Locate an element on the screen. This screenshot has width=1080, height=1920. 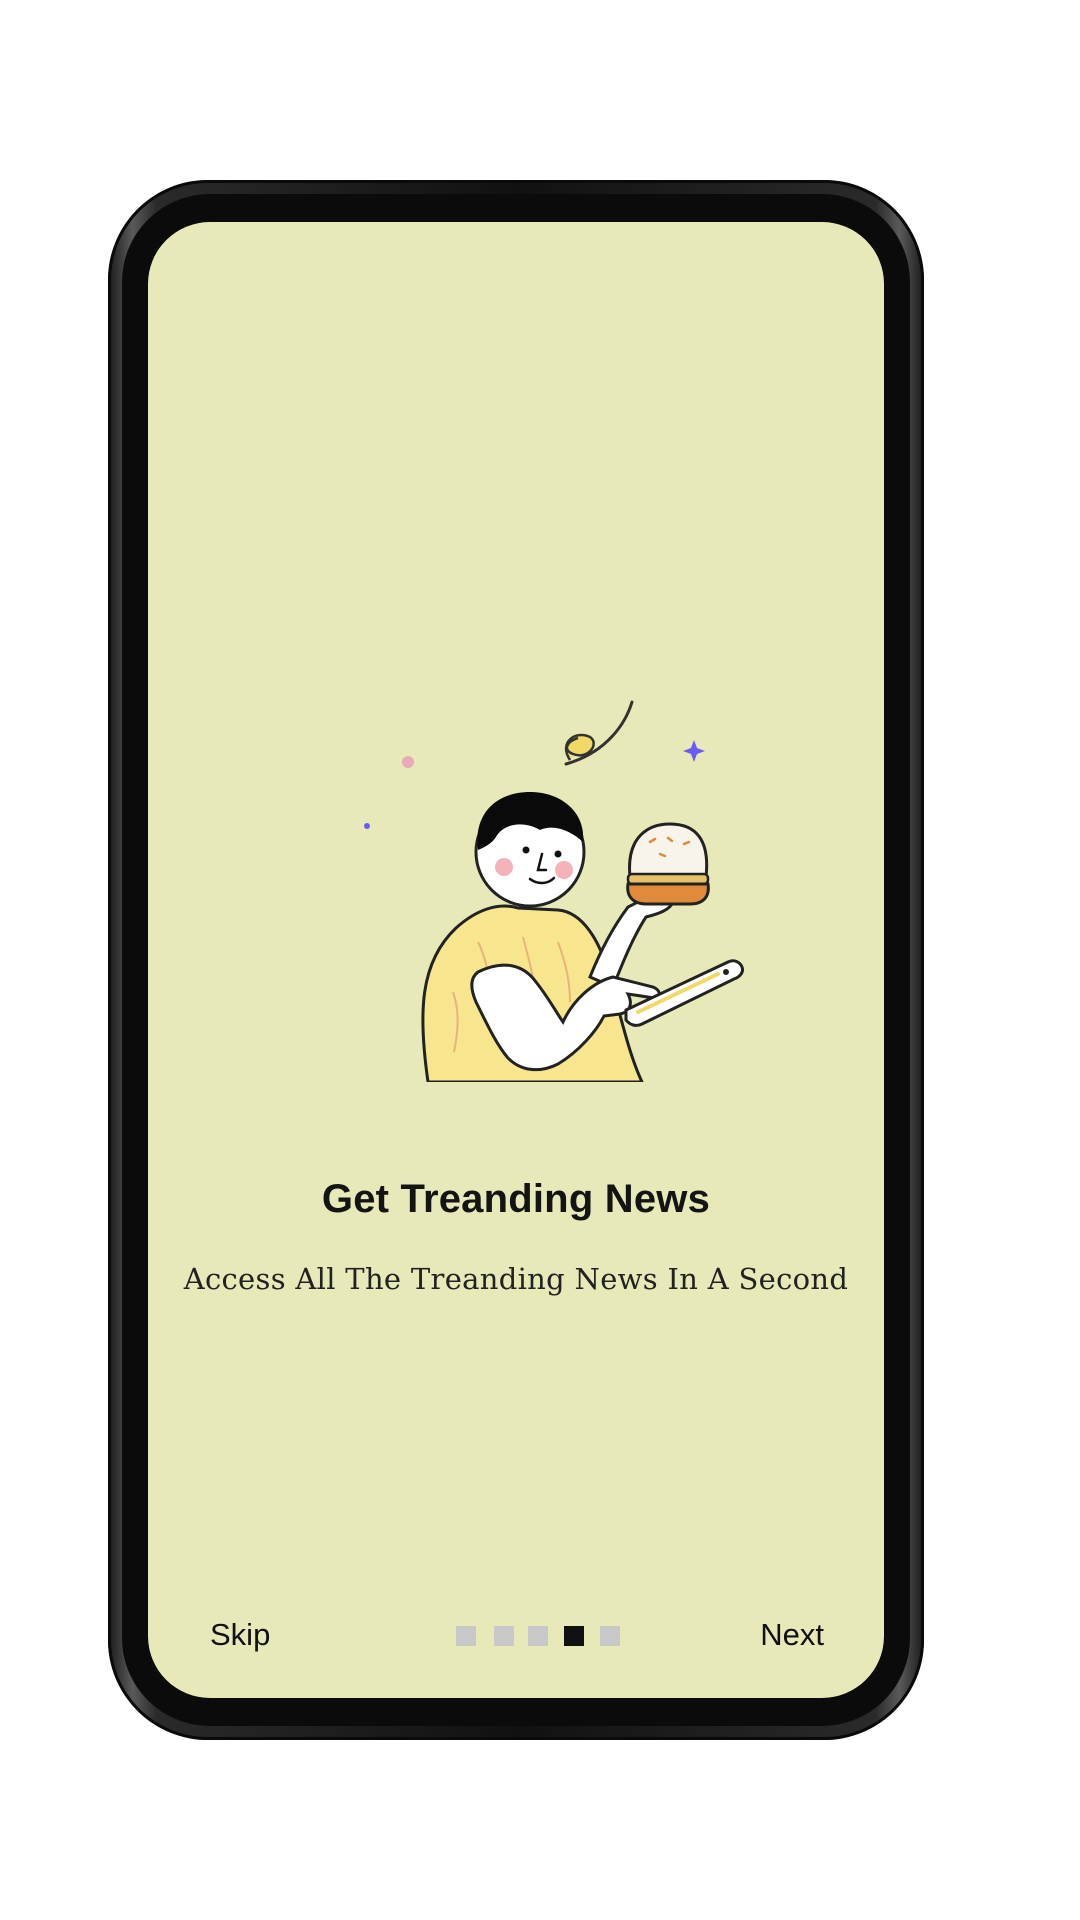
raised-arm is located at coordinates (631, 940).